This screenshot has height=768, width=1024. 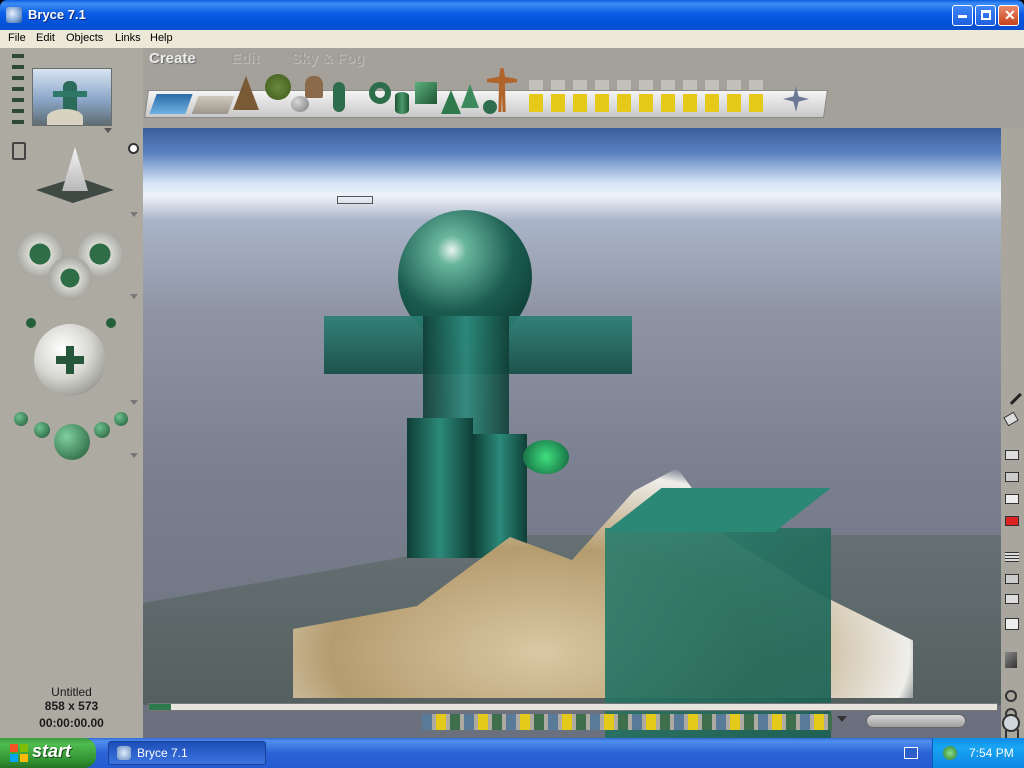 What do you see at coordinates (649, 103) in the screenshot?
I see `yellow-primitives-icons` at bounding box center [649, 103].